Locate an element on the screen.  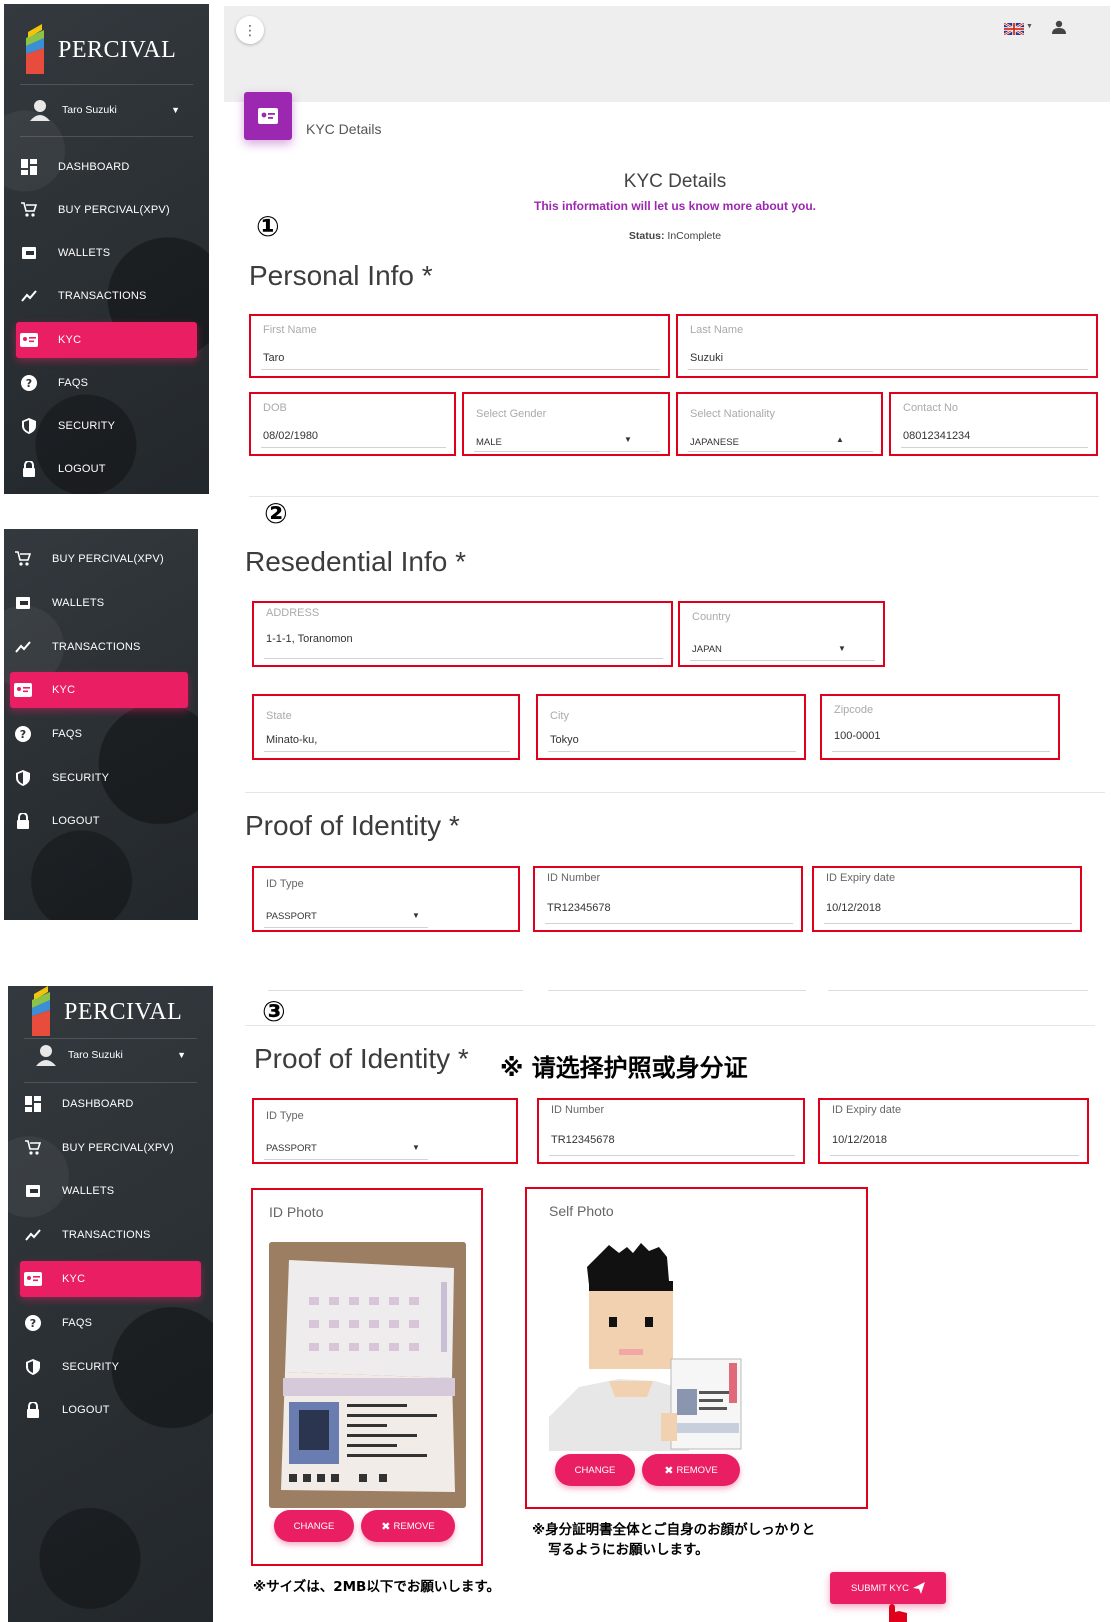
self-photo-remove-label: REMOVE is located at coordinates (697, 1470).